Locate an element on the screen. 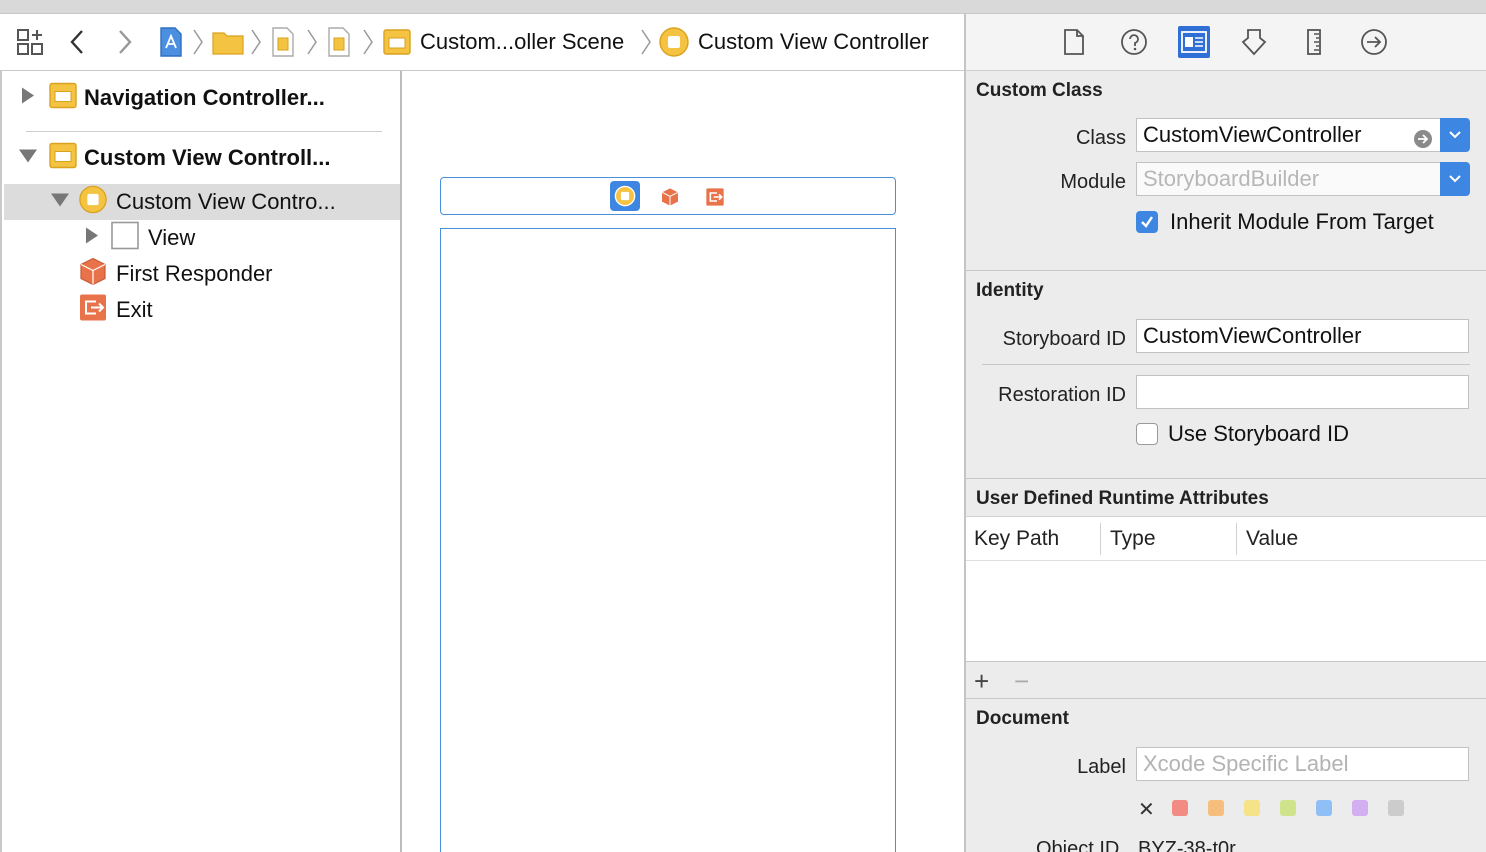 The height and width of the screenshot is (852, 1486). identity-section-title: Identity is located at coordinates (1010, 290).